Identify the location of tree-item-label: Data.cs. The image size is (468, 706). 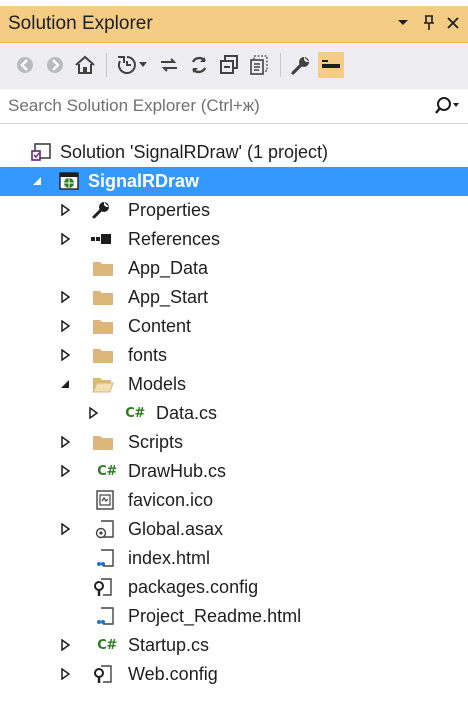
(187, 413).